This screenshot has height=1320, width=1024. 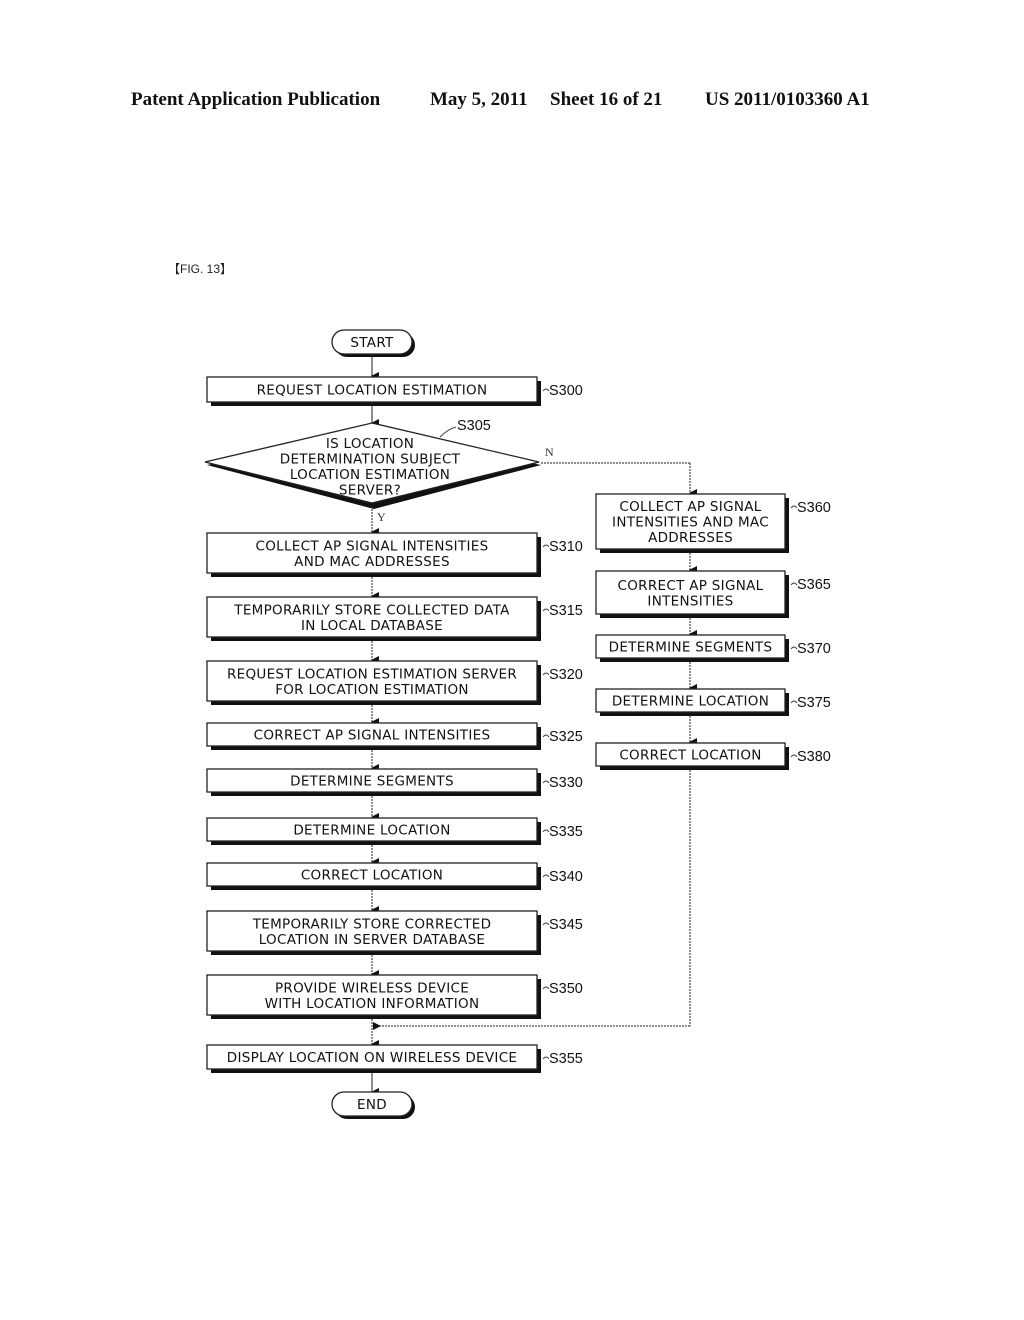 I want to click on step-label: S350, so click(x=566, y=989).